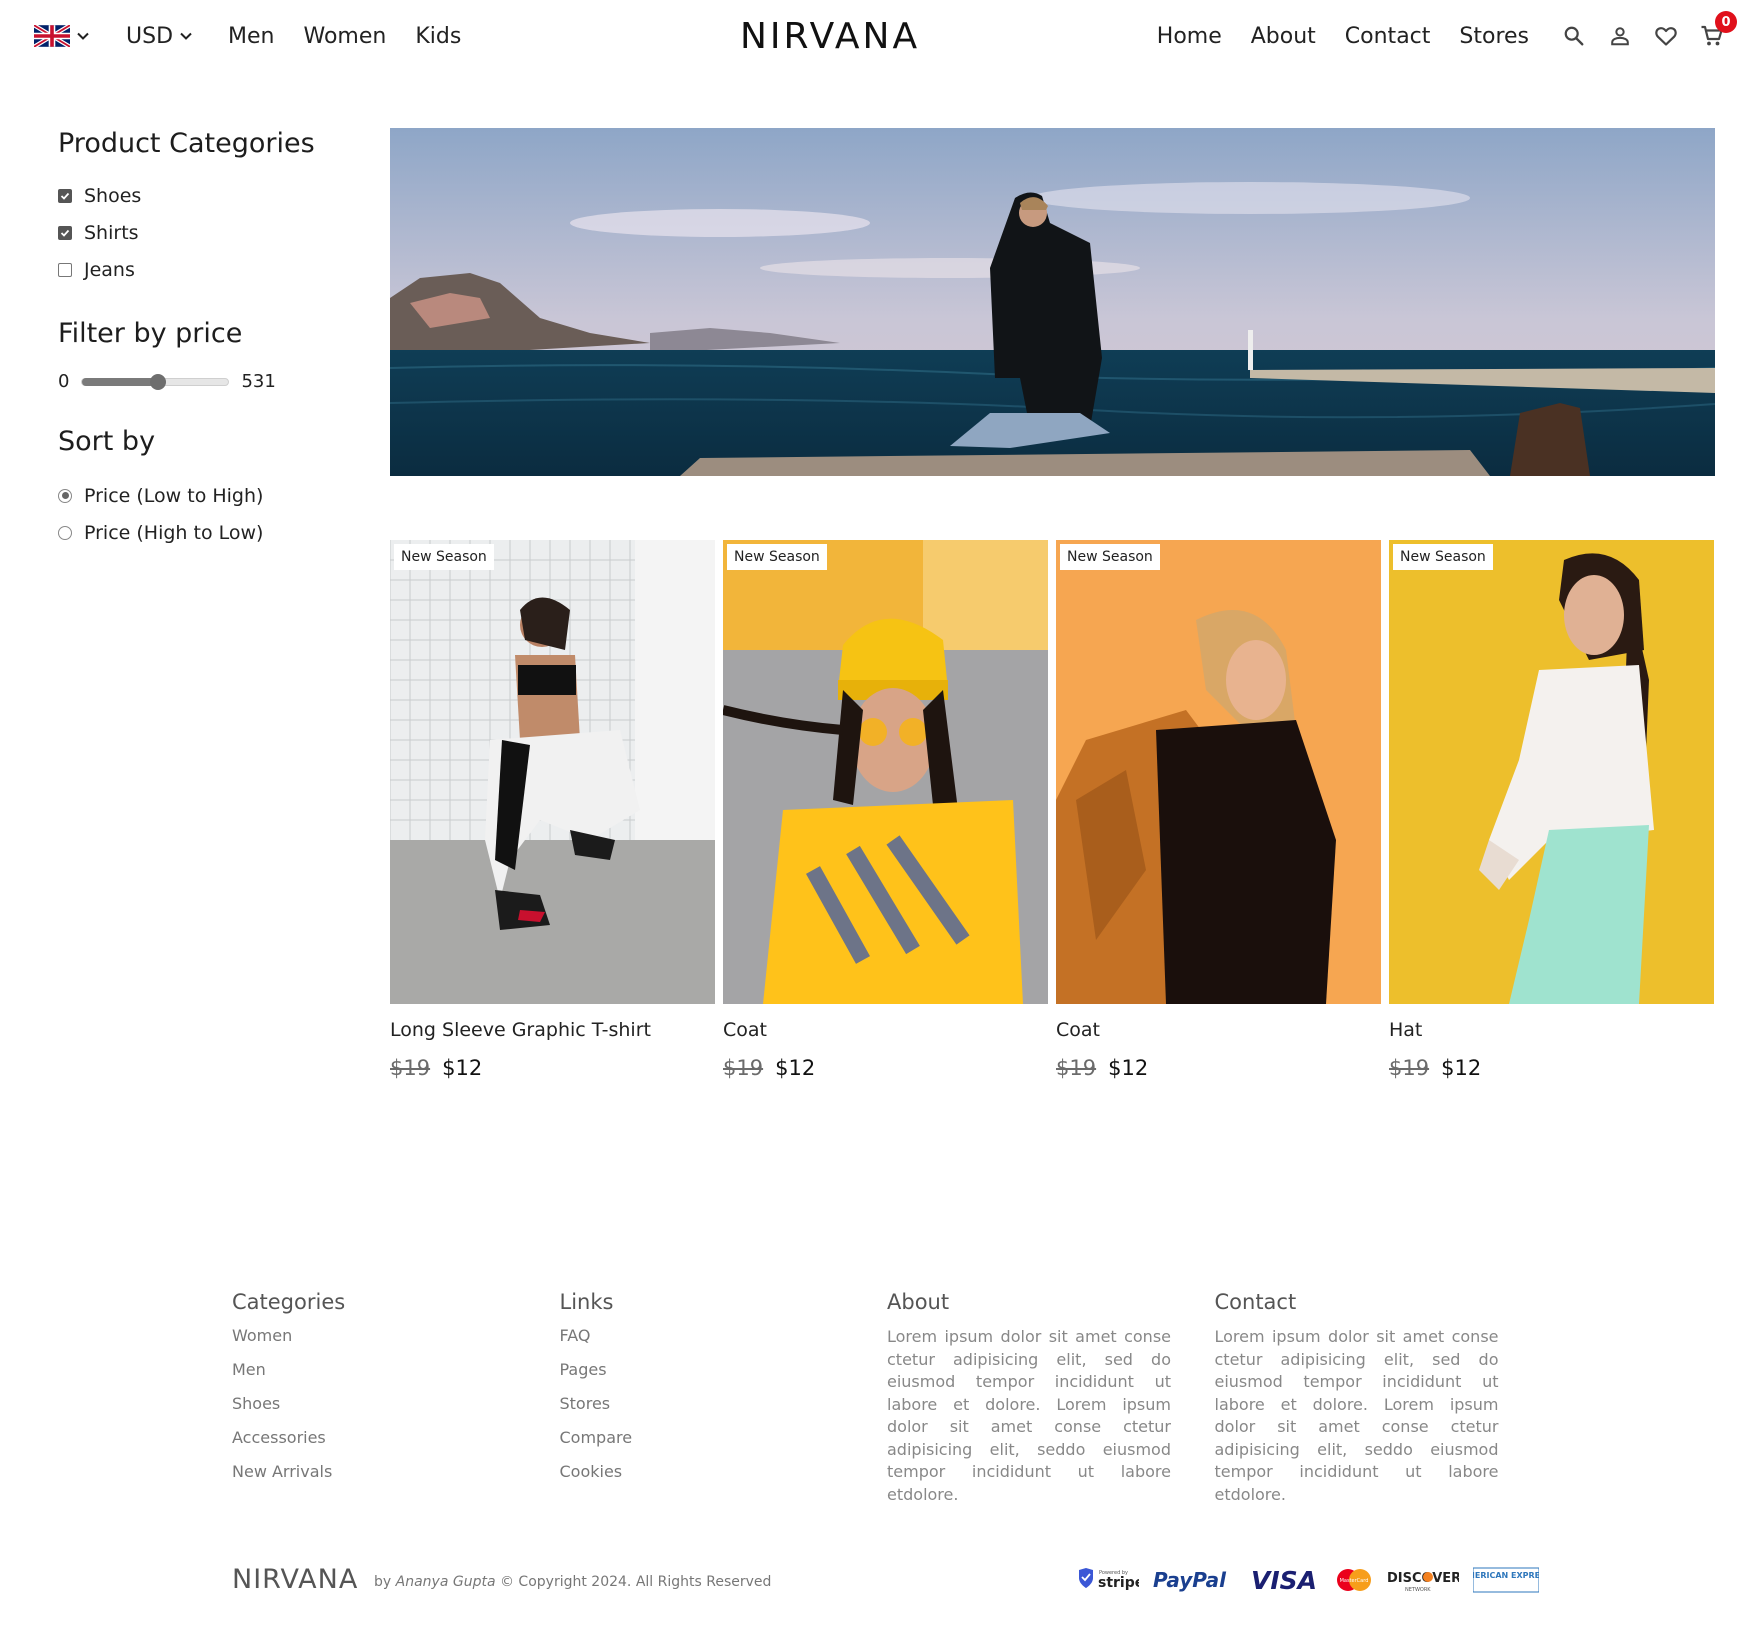 The height and width of the screenshot is (1632, 1755). Describe the element at coordinates (1255, 1302) in the screenshot. I see `footer-heading: Contact` at that location.